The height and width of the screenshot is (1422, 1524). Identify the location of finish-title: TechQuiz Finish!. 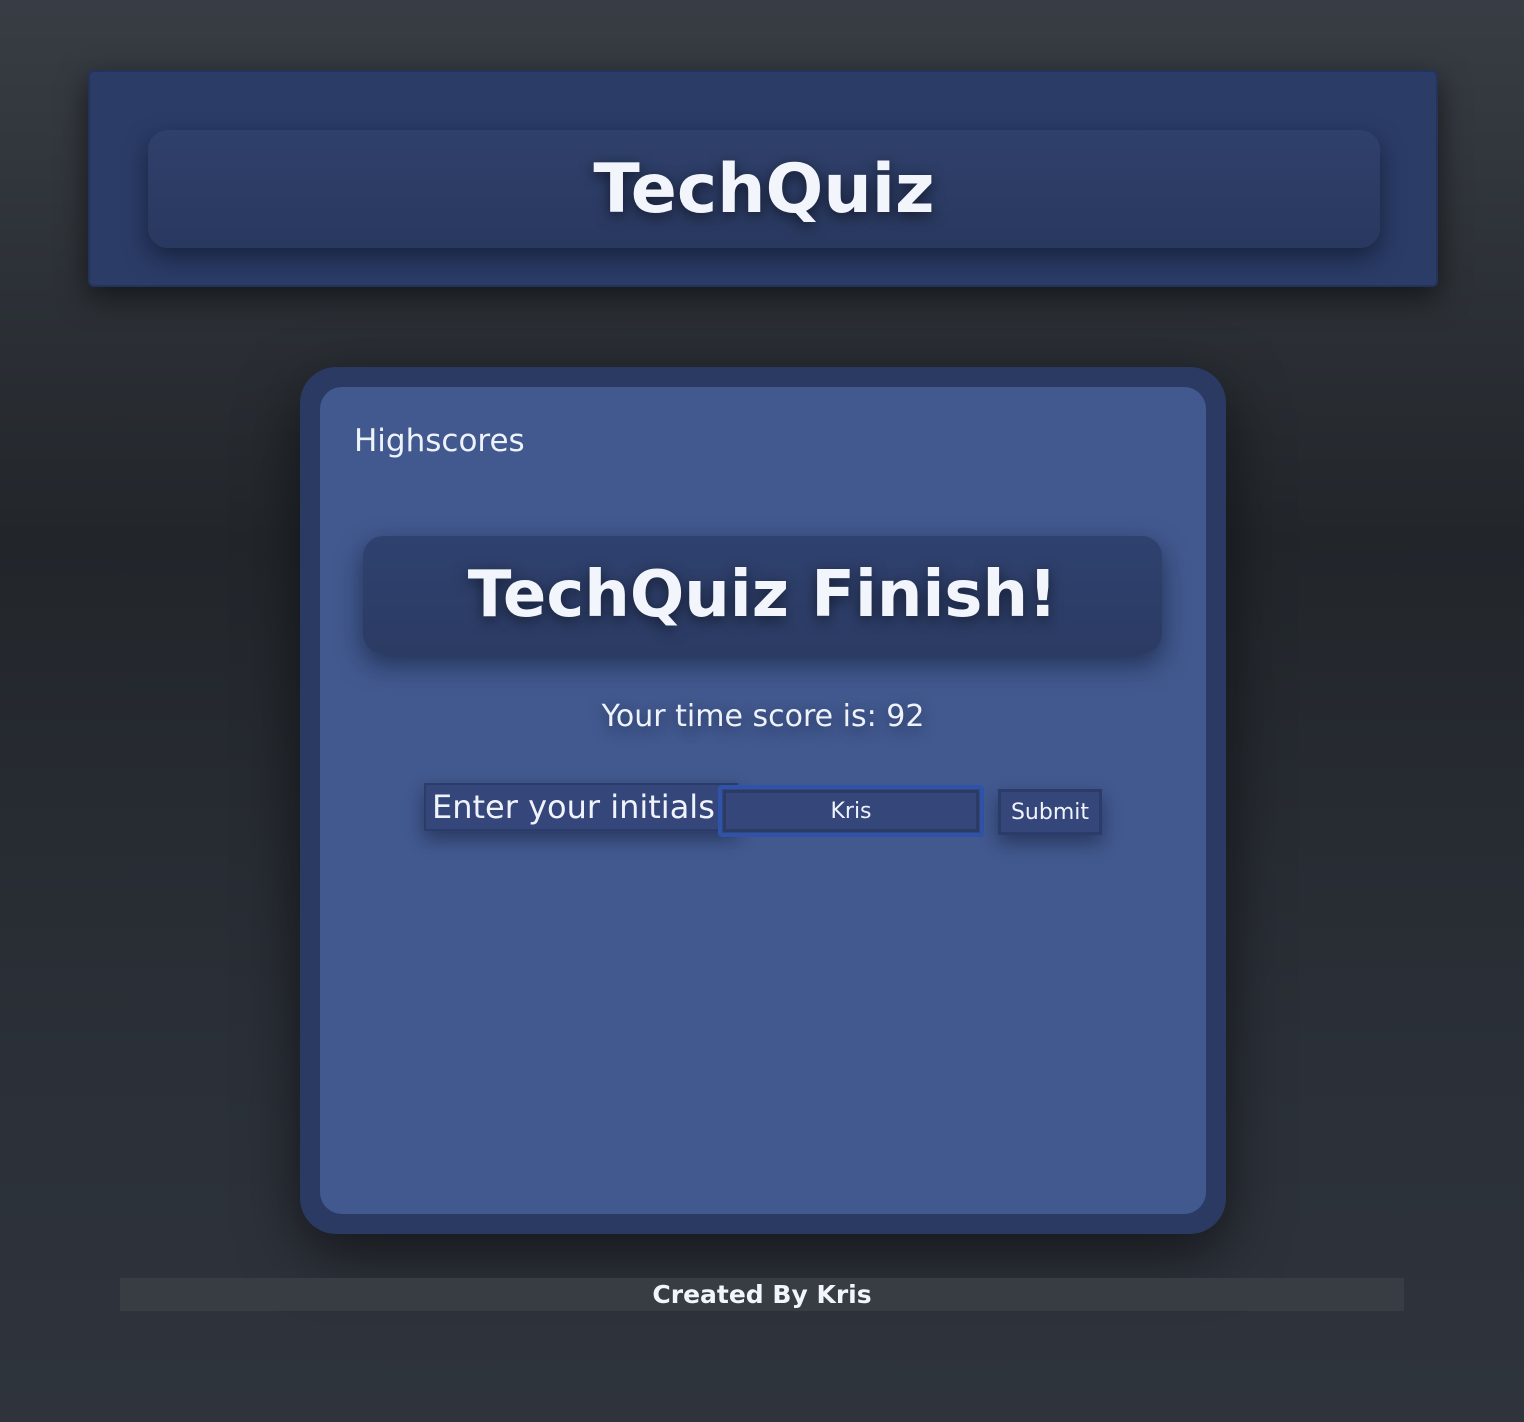
(762, 595).